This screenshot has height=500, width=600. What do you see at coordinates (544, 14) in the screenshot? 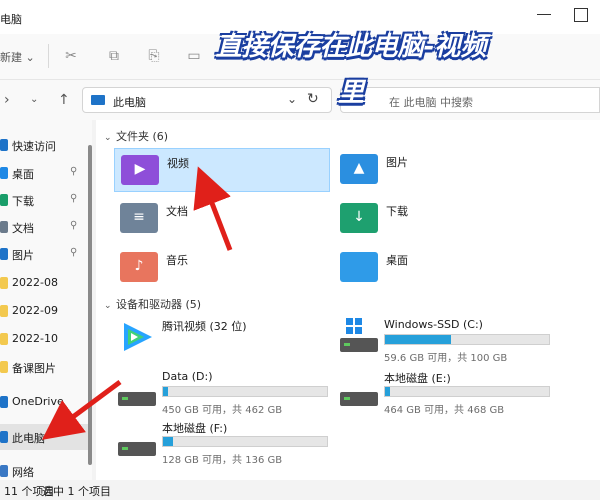
I see `minimize-button` at bounding box center [544, 14].